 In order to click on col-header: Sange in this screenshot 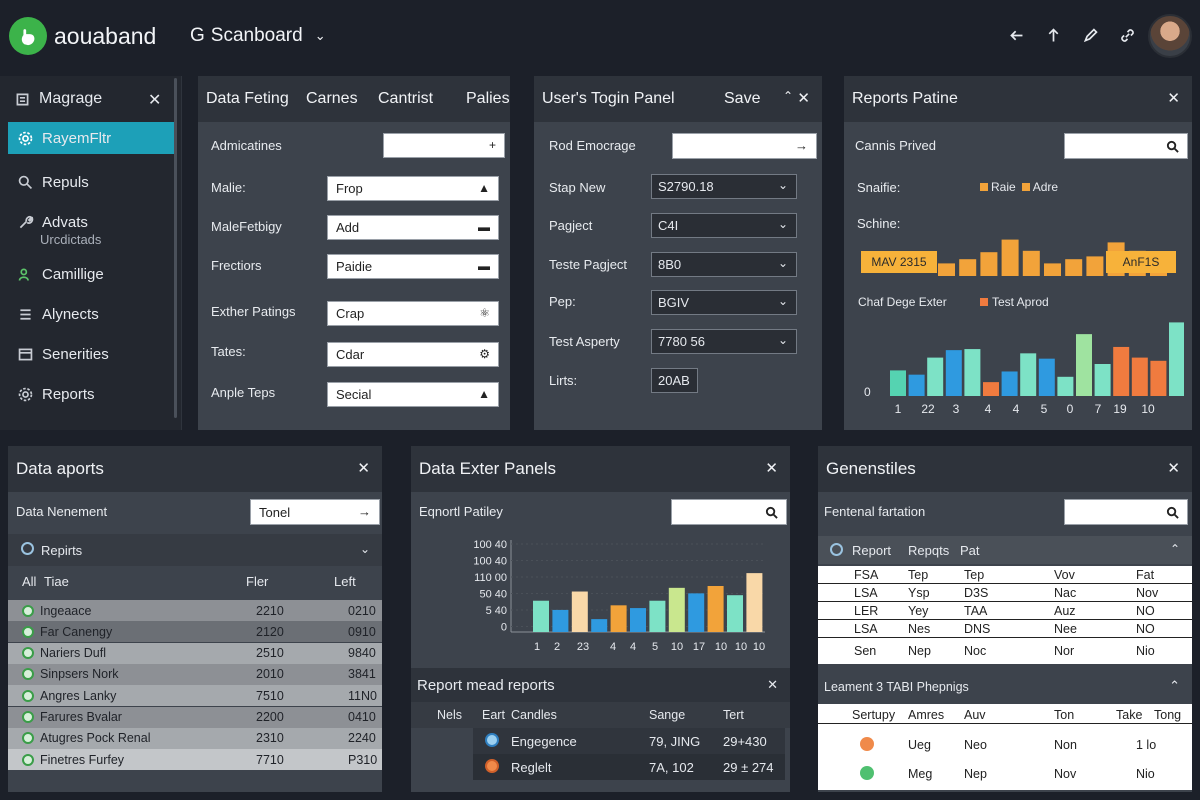, I will do `click(667, 715)`.